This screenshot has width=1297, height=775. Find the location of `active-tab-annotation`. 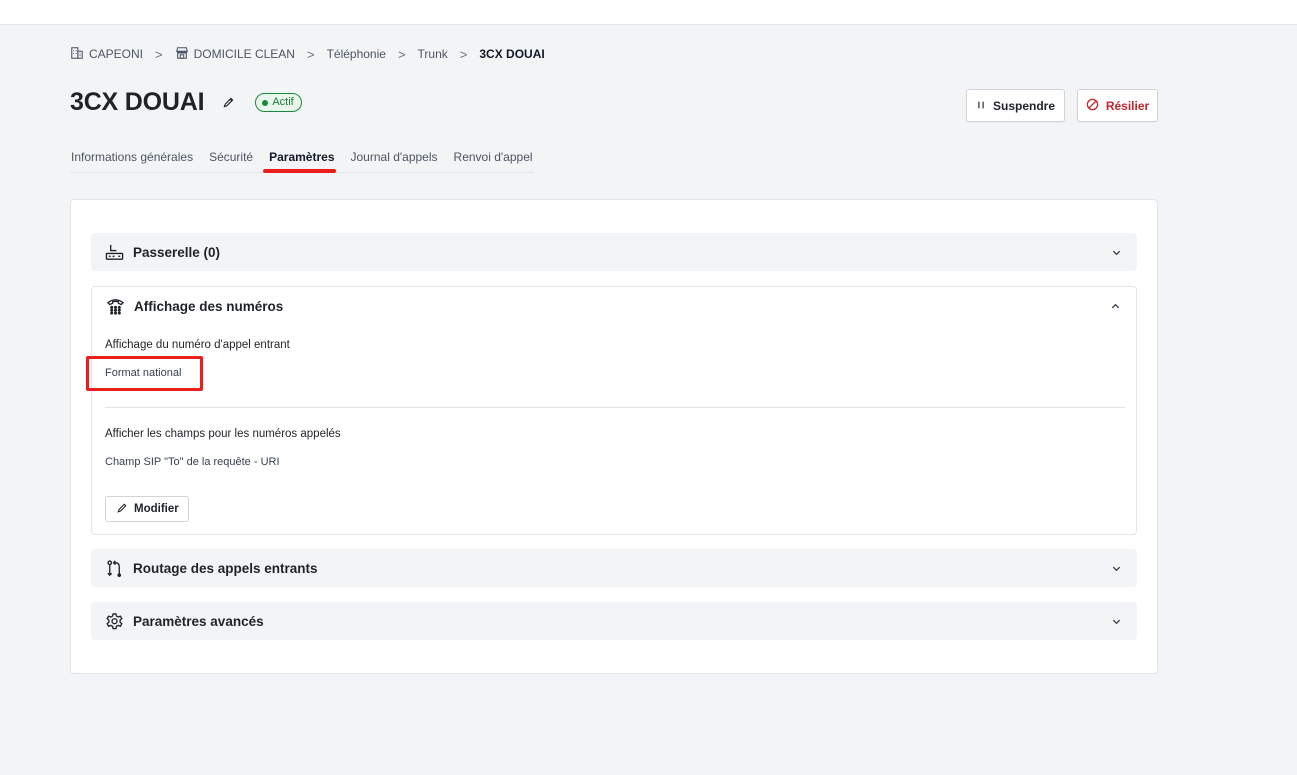

active-tab-annotation is located at coordinates (299, 171).